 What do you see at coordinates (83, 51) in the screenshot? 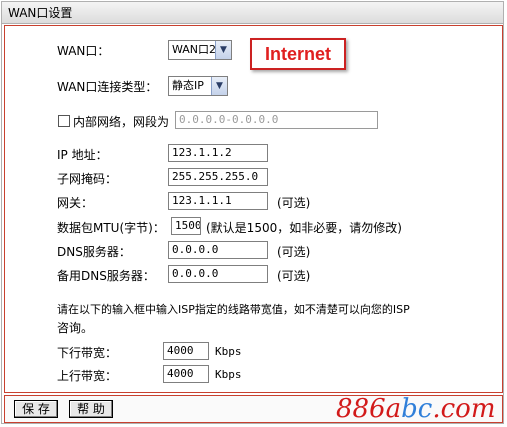
I see `wan-port-label: WAN口：` at bounding box center [83, 51].